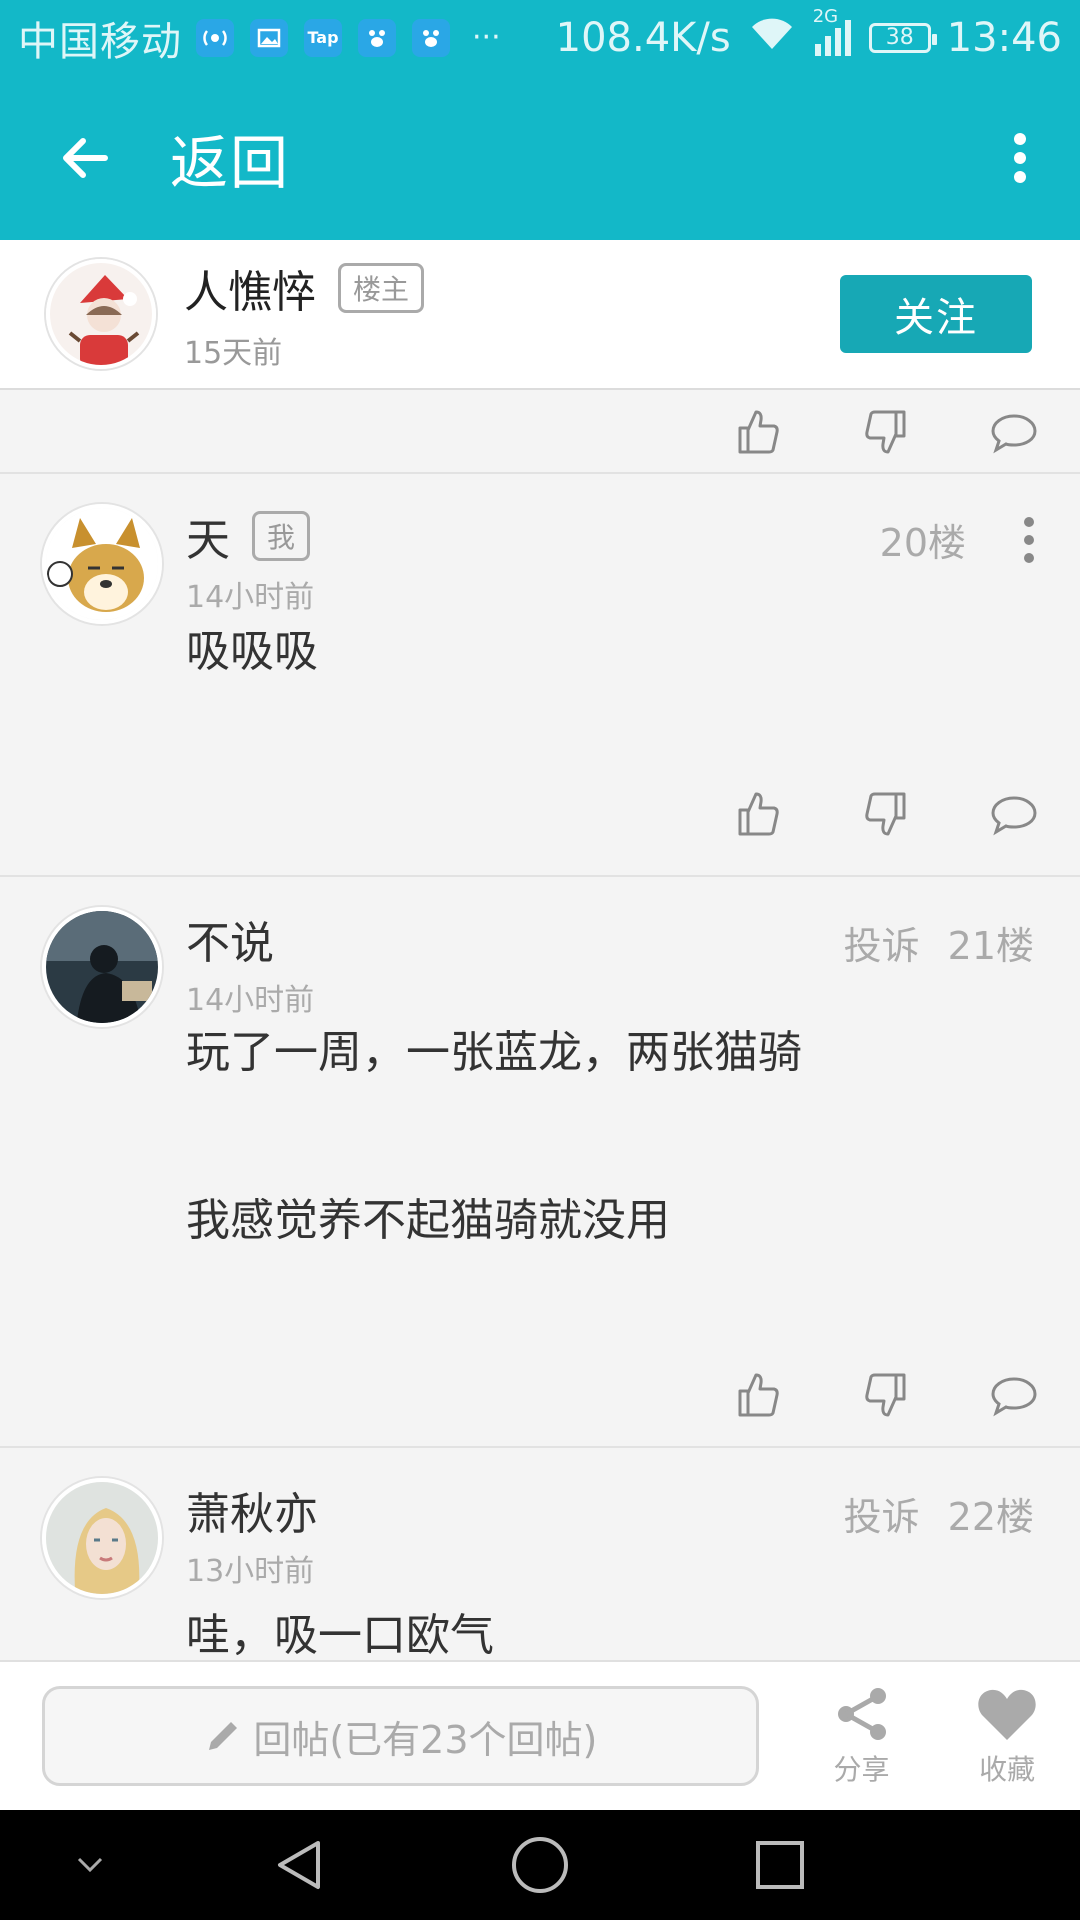 The height and width of the screenshot is (1920, 1080). I want to click on circle-home-icon, so click(540, 1865).